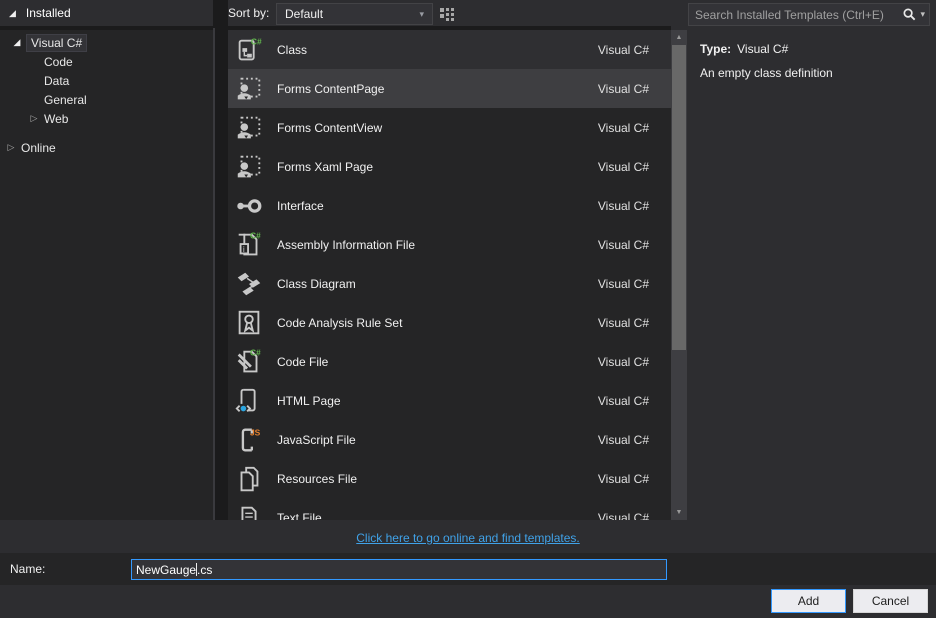 The height and width of the screenshot is (618, 936). What do you see at coordinates (808, 601) in the screenshot?
I see `add-button: Add` at bounding box center [808, 601].